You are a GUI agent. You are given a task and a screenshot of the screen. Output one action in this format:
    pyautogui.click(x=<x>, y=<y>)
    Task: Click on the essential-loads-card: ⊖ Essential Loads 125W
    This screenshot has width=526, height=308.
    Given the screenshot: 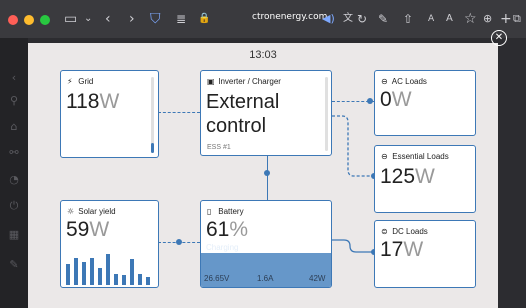 What is the action you would take?
    pyautogui.click(x=425, y=179)
    